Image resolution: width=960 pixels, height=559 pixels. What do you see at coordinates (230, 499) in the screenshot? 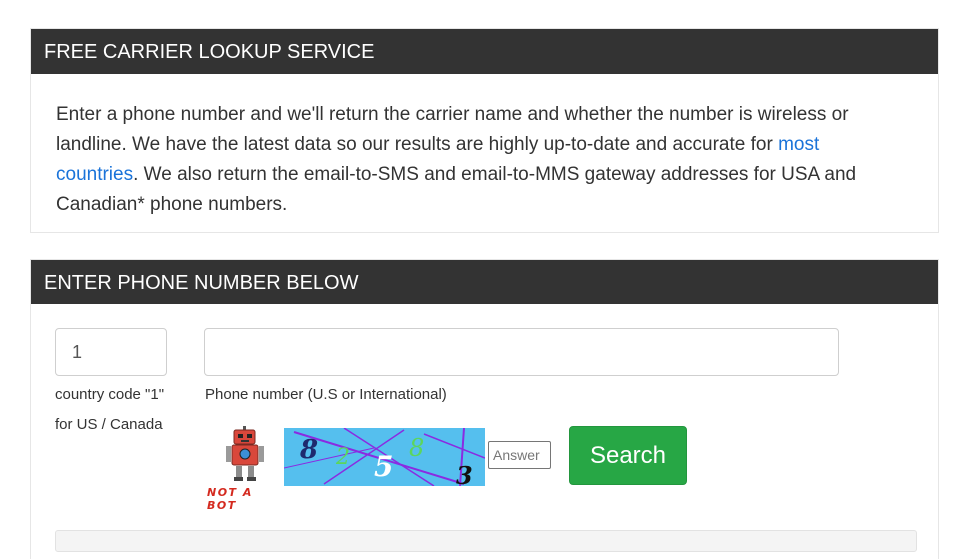
I see `not-a-bot-label: NOT A BOT` at bounding box center [230, 499].